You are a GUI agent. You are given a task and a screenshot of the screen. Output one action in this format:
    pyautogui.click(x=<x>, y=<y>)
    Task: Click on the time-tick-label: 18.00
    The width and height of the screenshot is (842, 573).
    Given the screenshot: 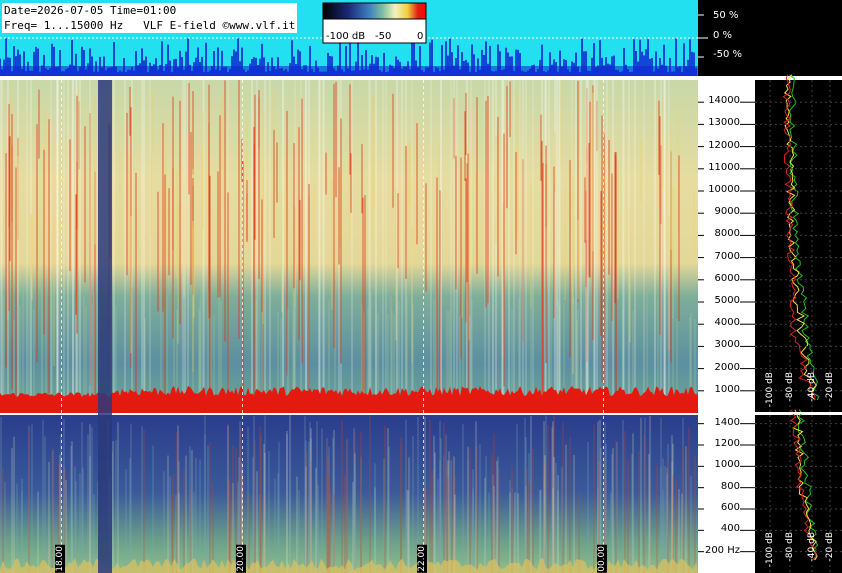 What is the action you would take?
    pyautogui.click(x=60, y=559)
    